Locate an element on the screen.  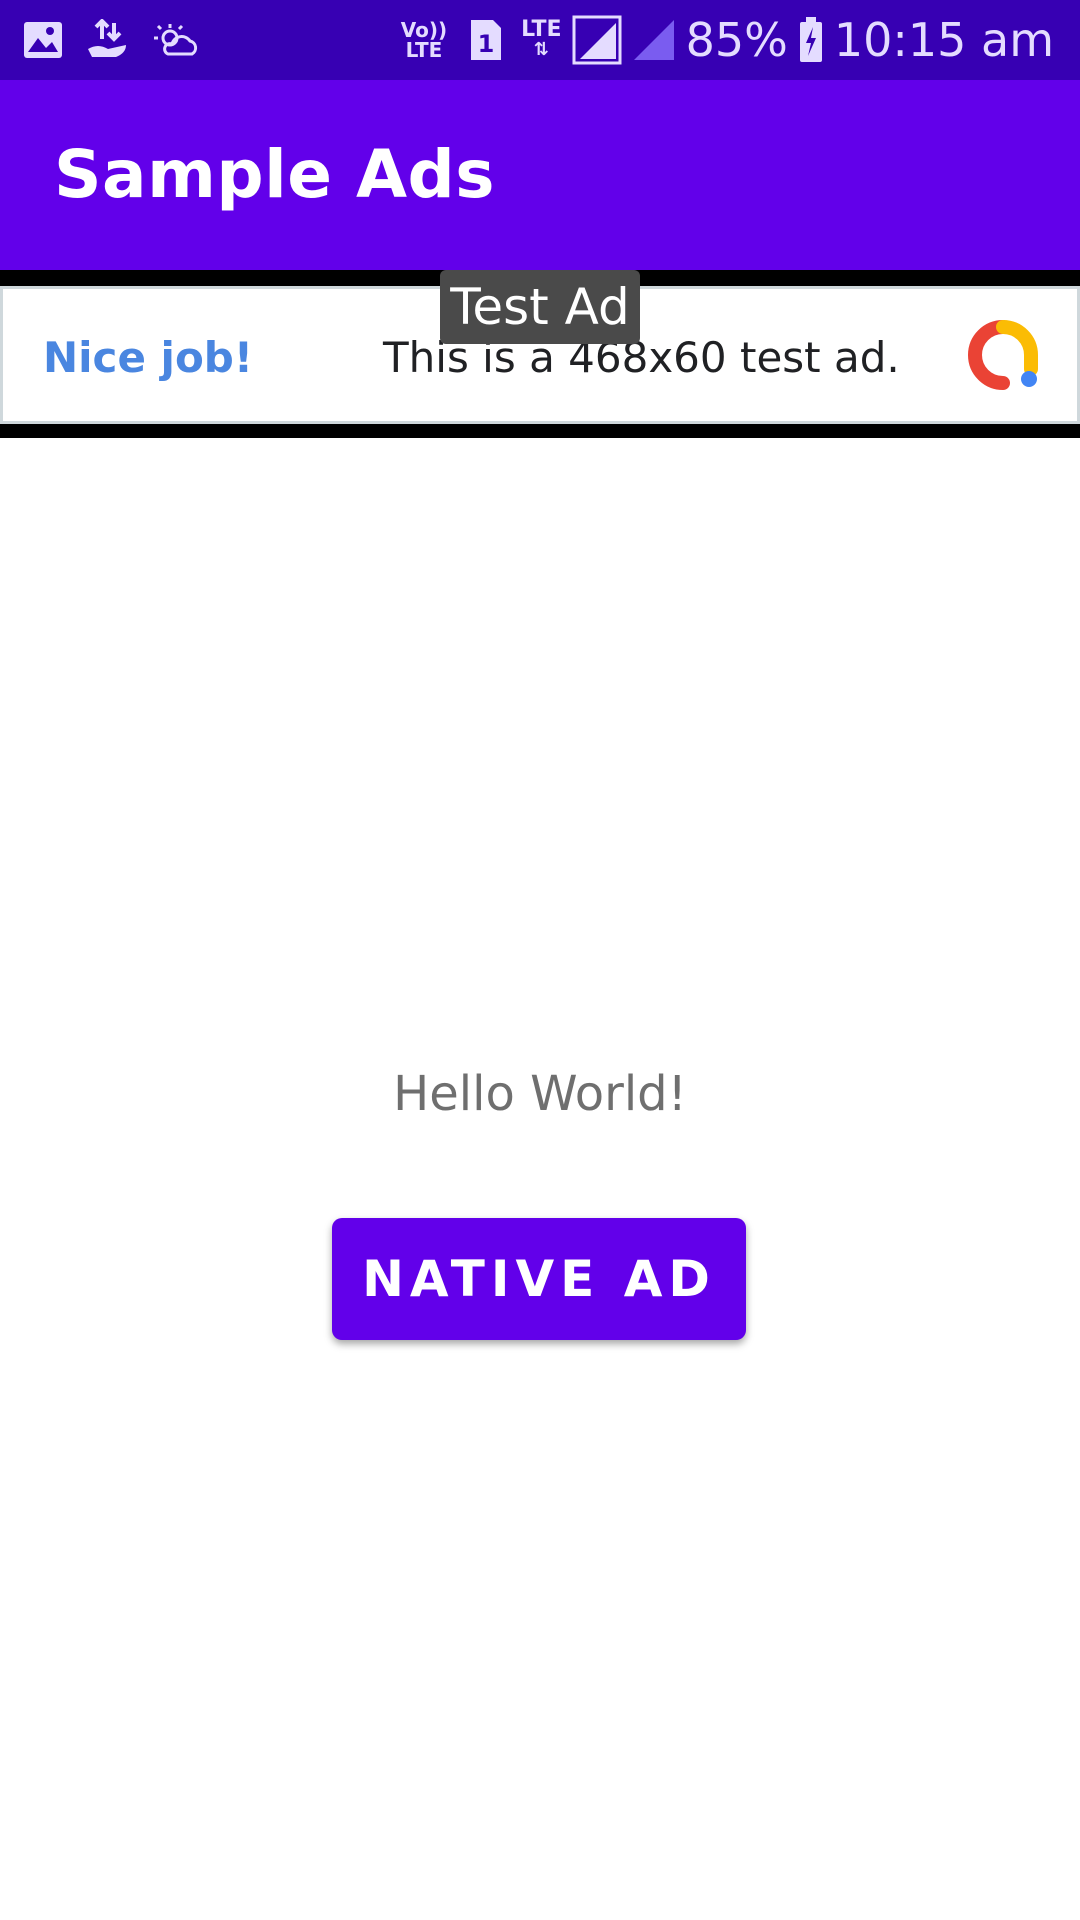
google-ads-logo-icon is located at coordinates (1003, 357).